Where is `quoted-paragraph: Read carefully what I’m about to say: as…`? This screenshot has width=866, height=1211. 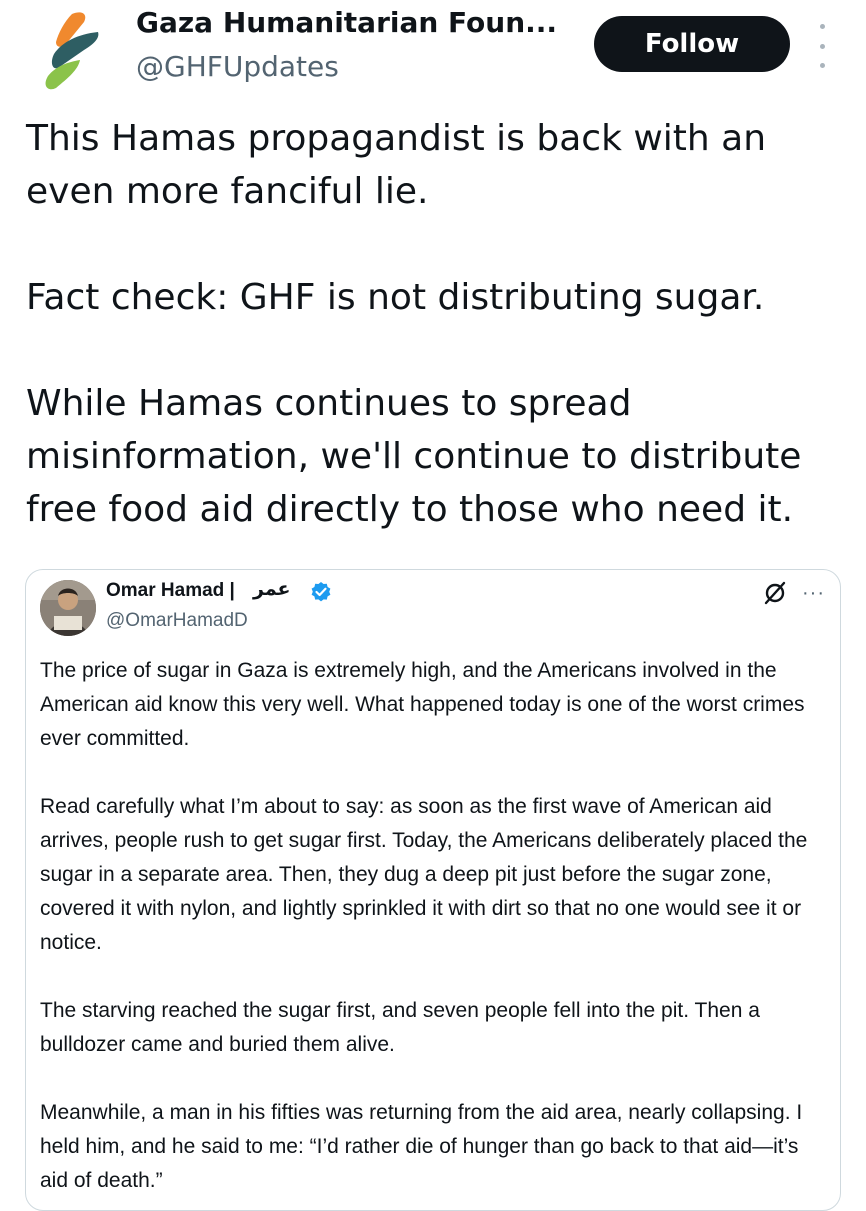
quoted-paragraph: Read carefully what I’m about to say: as… is located at coordinates (424, 874).